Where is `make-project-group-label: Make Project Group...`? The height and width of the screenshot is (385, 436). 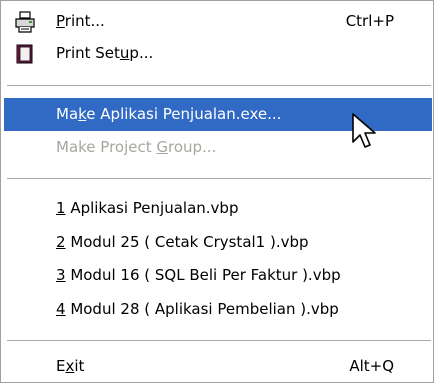
make-project-group-label: Make Project Group... is located at coordinates (136, 147).